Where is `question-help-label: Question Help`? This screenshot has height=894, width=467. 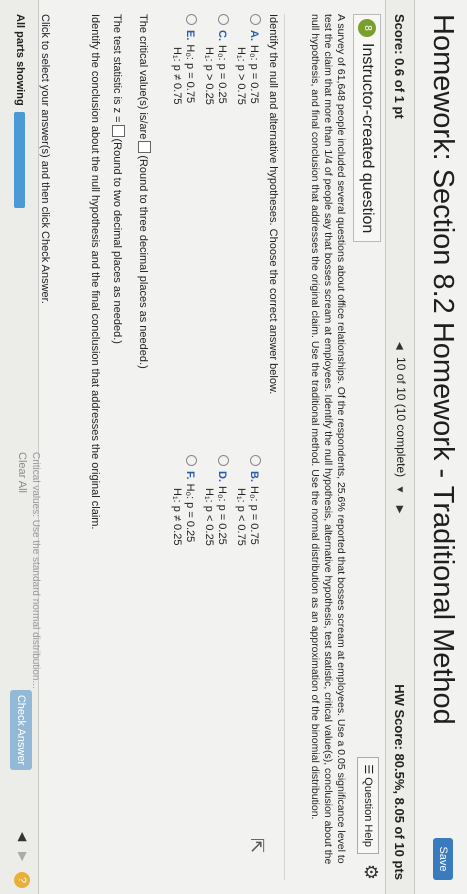
question-help-label: Question Help is located at coordinates (368, 812).